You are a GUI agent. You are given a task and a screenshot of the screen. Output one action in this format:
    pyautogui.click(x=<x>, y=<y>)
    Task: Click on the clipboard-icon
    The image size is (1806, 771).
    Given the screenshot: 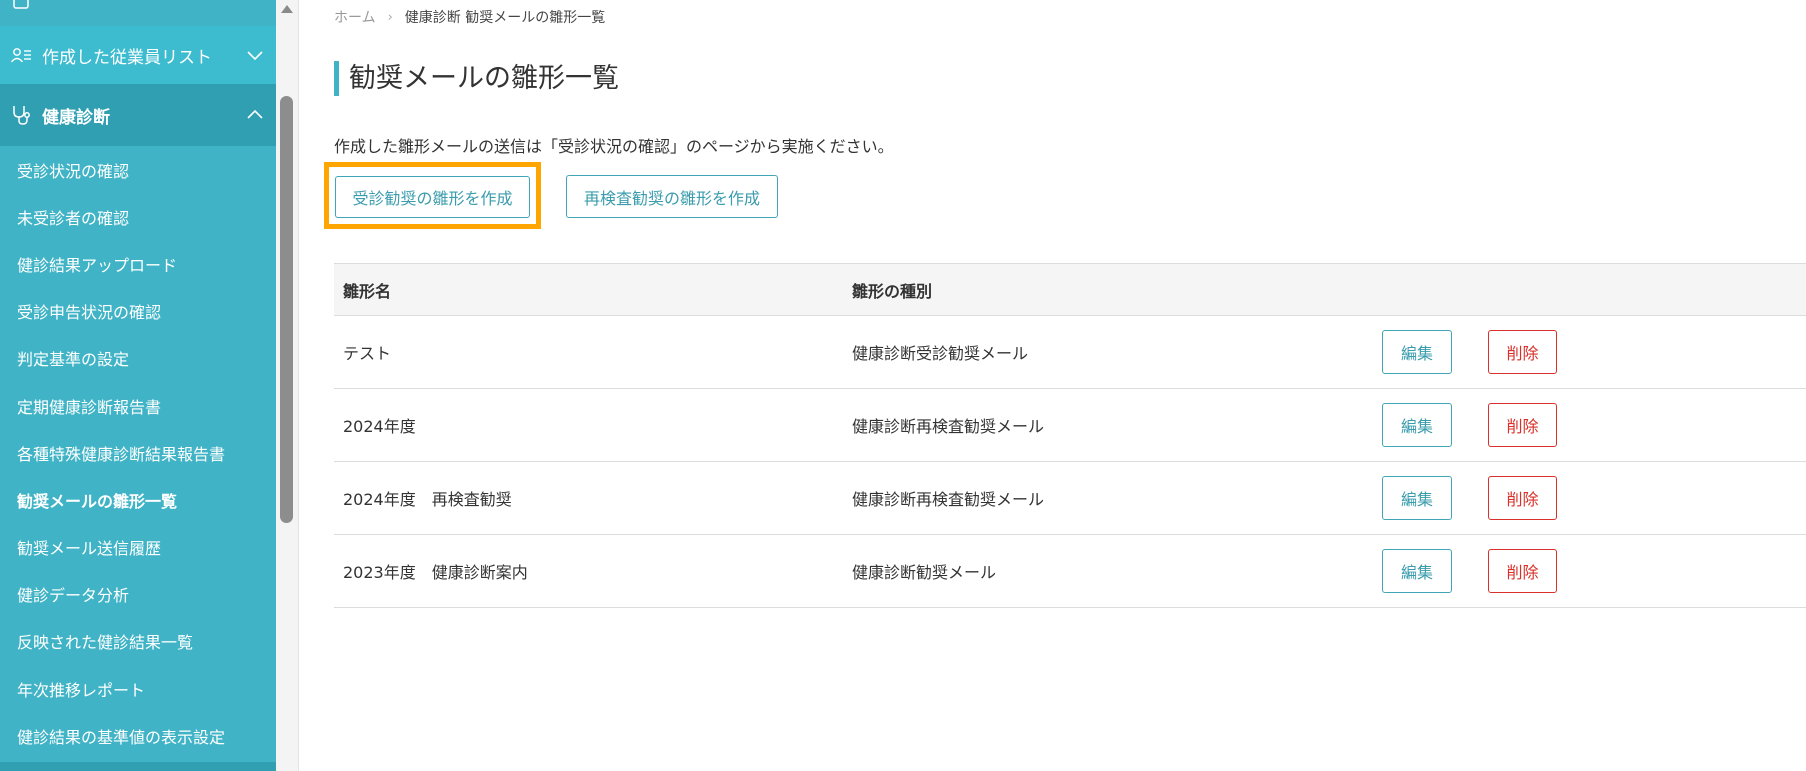 What is the action you would take?
    pyautogui.click(x=21, y=6)
    